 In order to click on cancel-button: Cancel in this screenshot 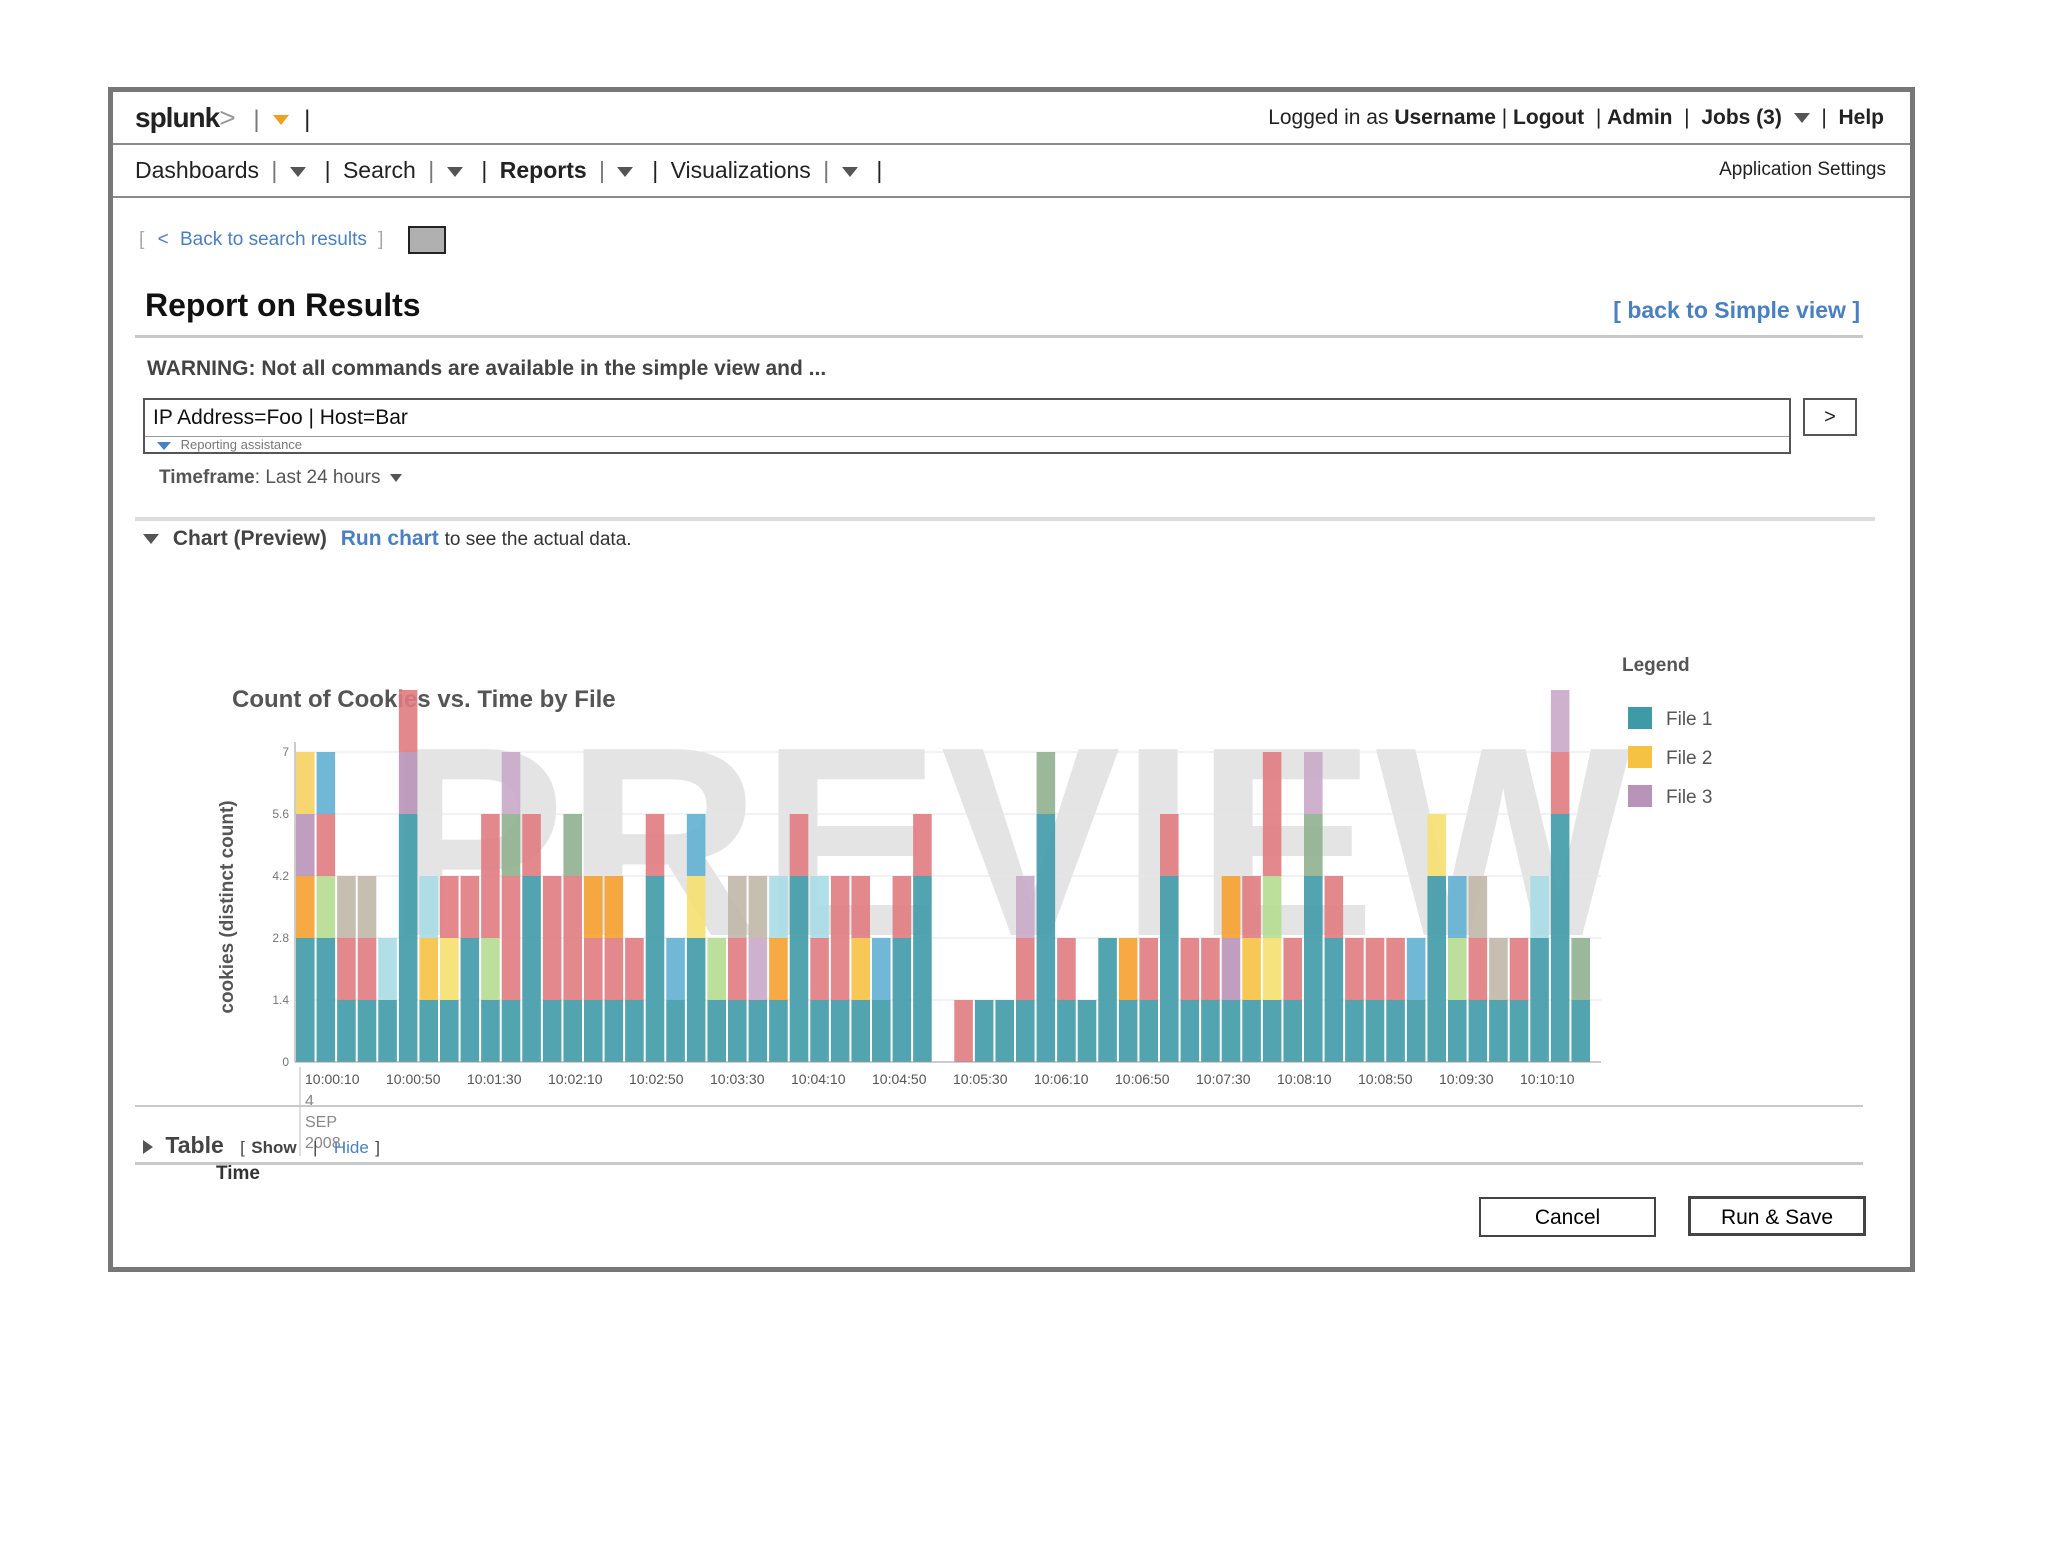, I will do `click(1567, 1217)`.